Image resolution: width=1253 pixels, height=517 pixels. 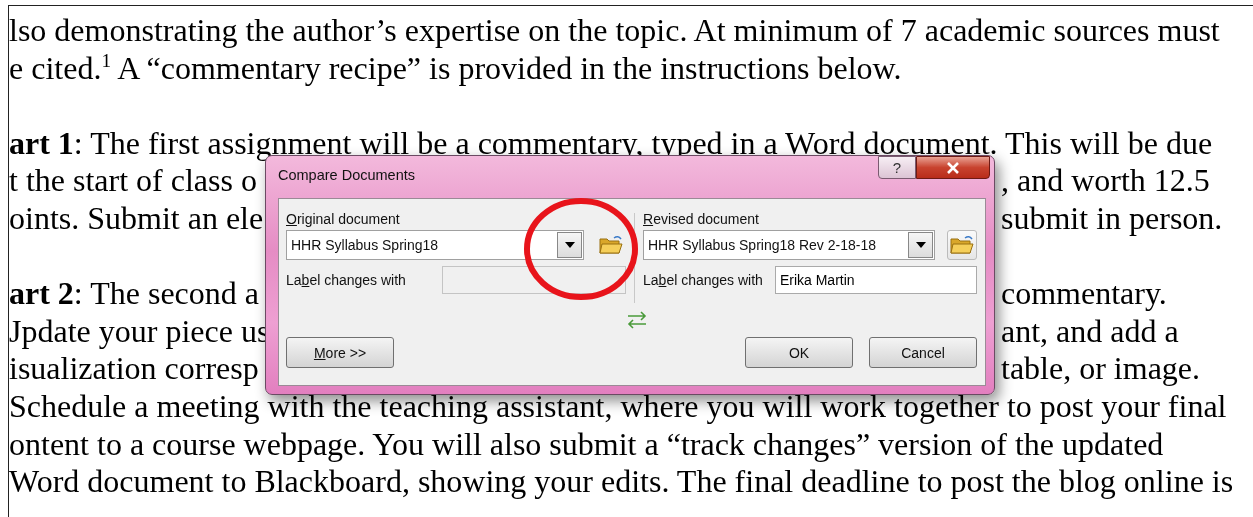 I want to click on cancel-button: Cancel, so click(x=923, y=352).